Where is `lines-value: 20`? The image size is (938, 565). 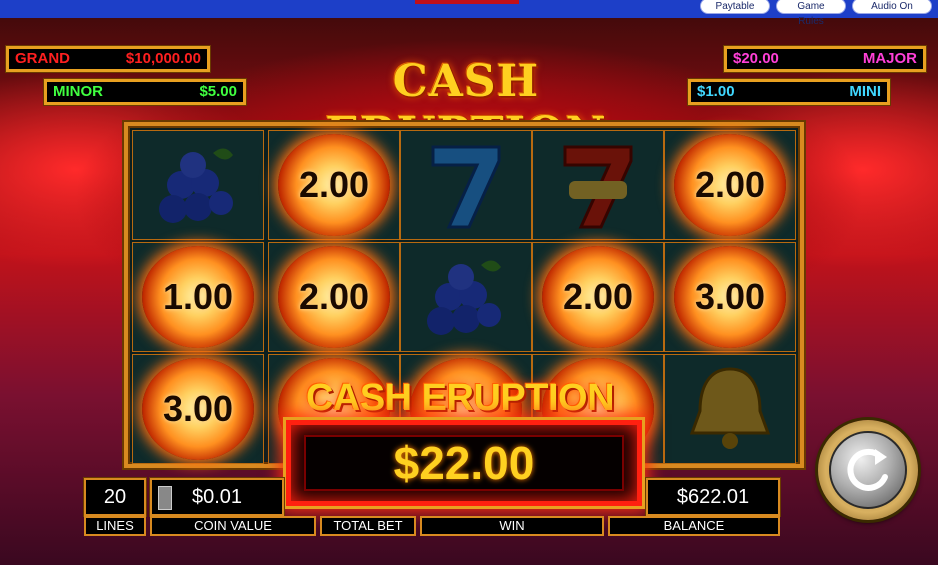 lines-value: 20 is located at coordinates (115, 496).